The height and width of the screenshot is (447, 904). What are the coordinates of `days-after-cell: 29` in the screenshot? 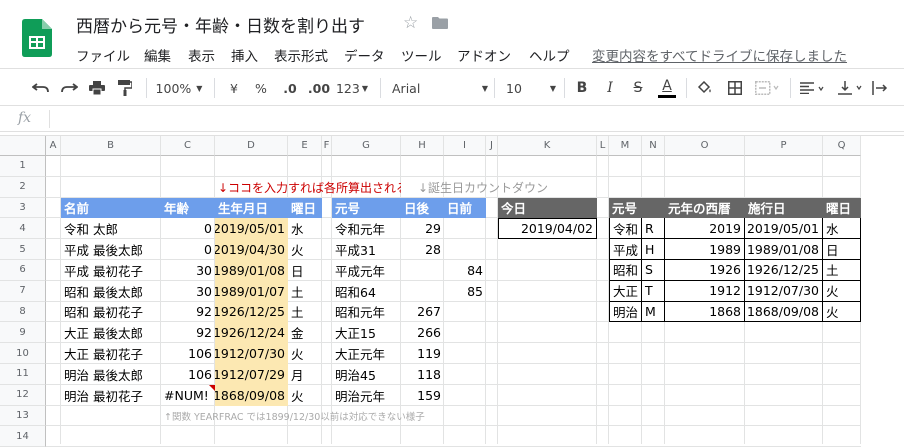 It's located at (422, 228).